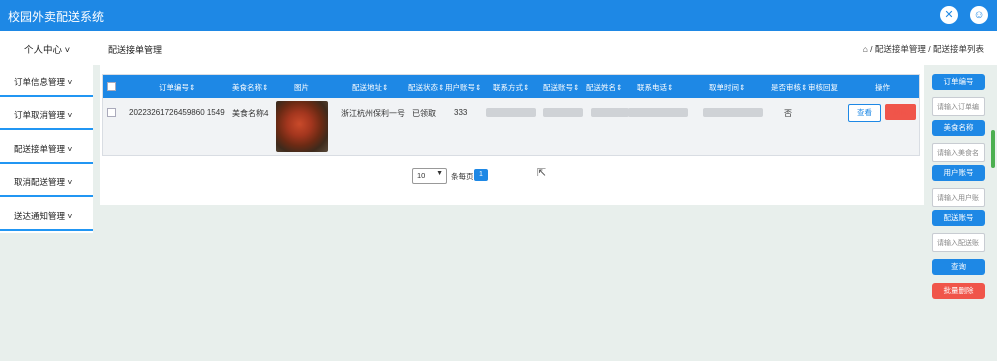 Image resolution: width=997 pixels, height=361 pixels. What do you see at coordinates (250, 113) in the screenshot?
I see `cell-food-name: 美食名称4` at bounding box center [250, 113].